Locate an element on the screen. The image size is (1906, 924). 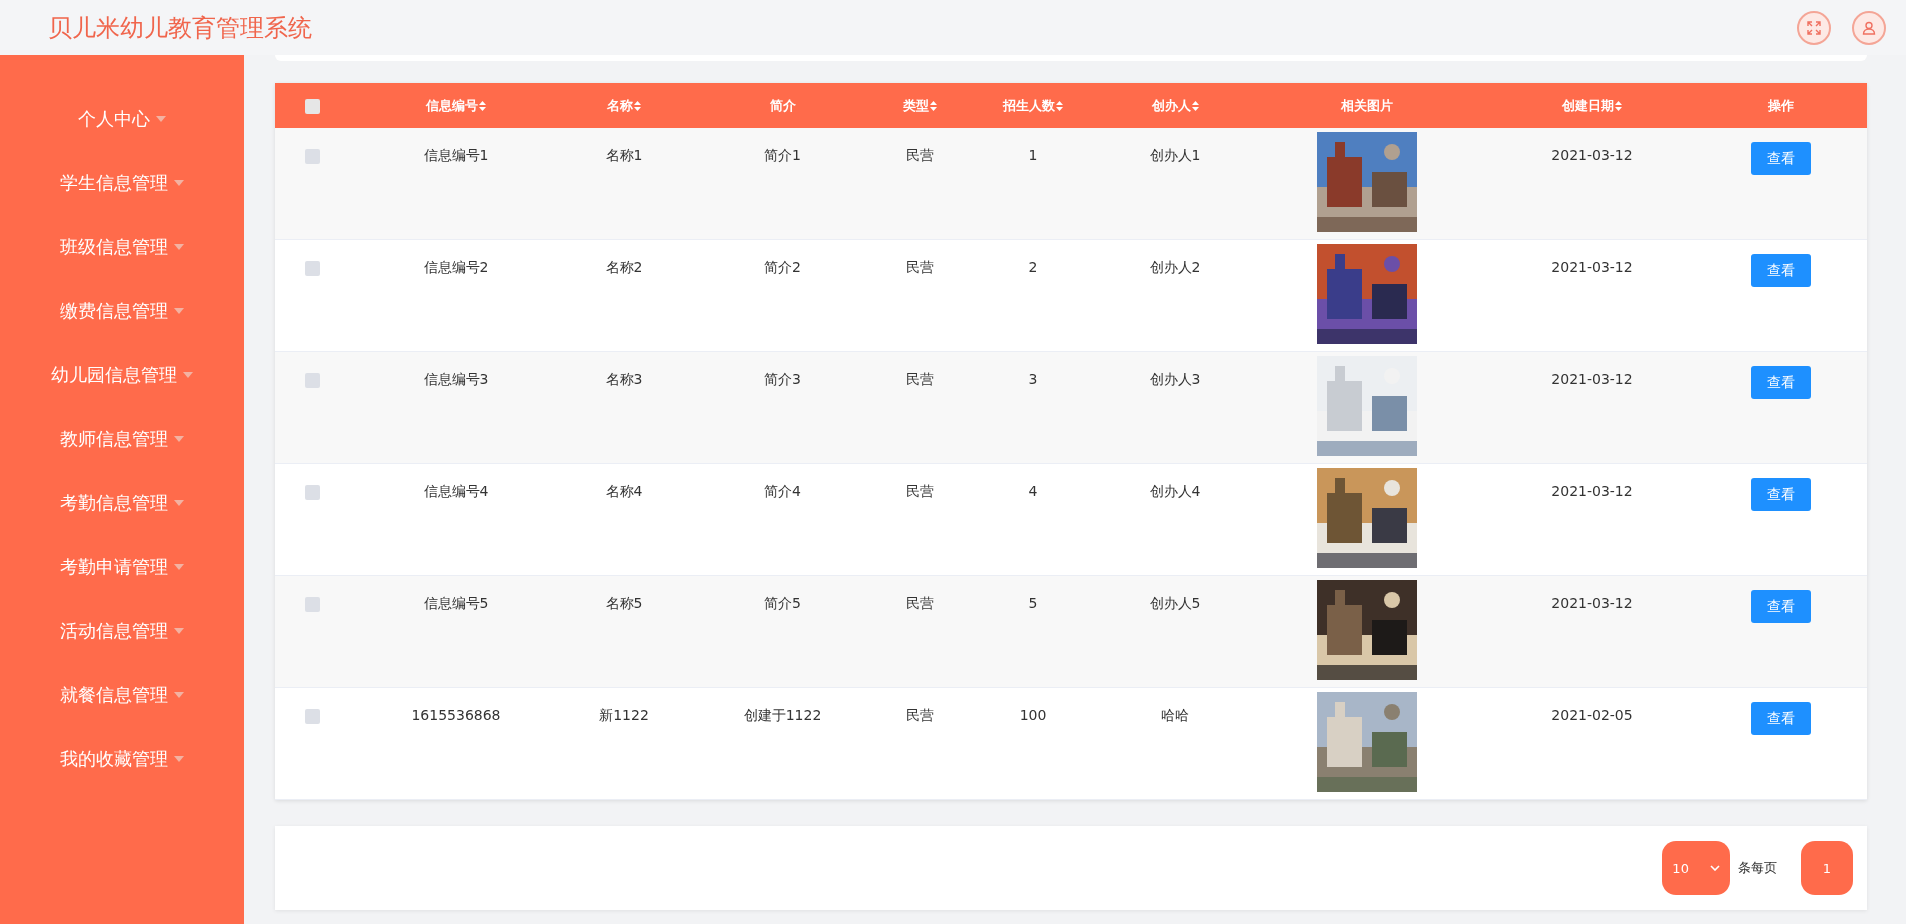
table-cell: 名称1 is located at coordinates (624, 155).